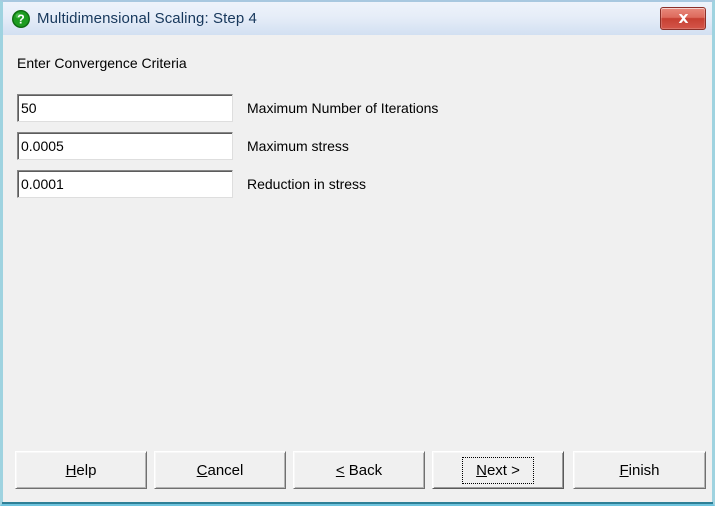  I want to click on help-question-icon: ?, so click(21, 18).